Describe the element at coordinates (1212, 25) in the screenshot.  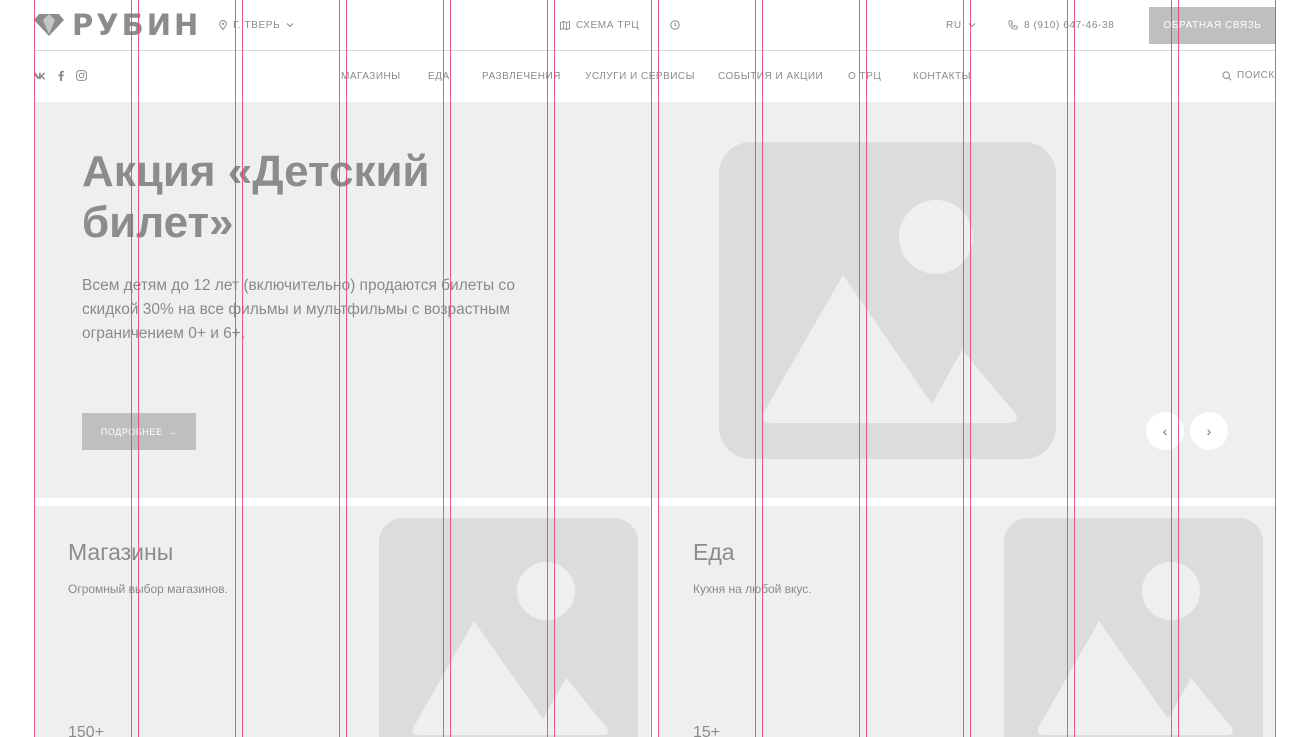
I see `feedback-button: ОБРАТНАЯ СВЯЗЬ` at that location.